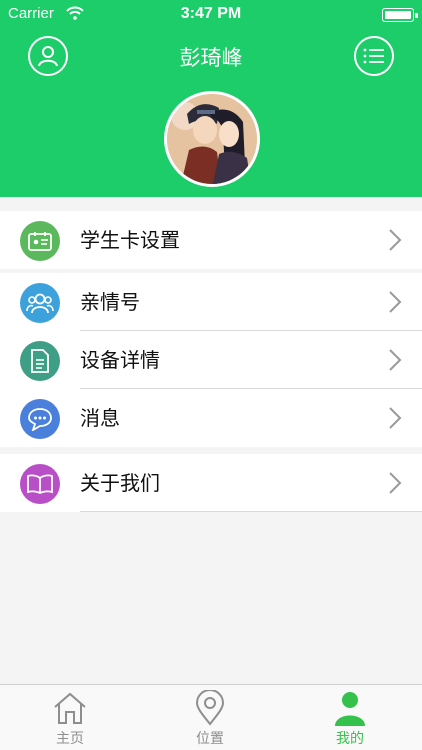 Image resolution: width=422 pixels, height=750 pixels. I want to click on tab-location: 位置, so click(210, 717).